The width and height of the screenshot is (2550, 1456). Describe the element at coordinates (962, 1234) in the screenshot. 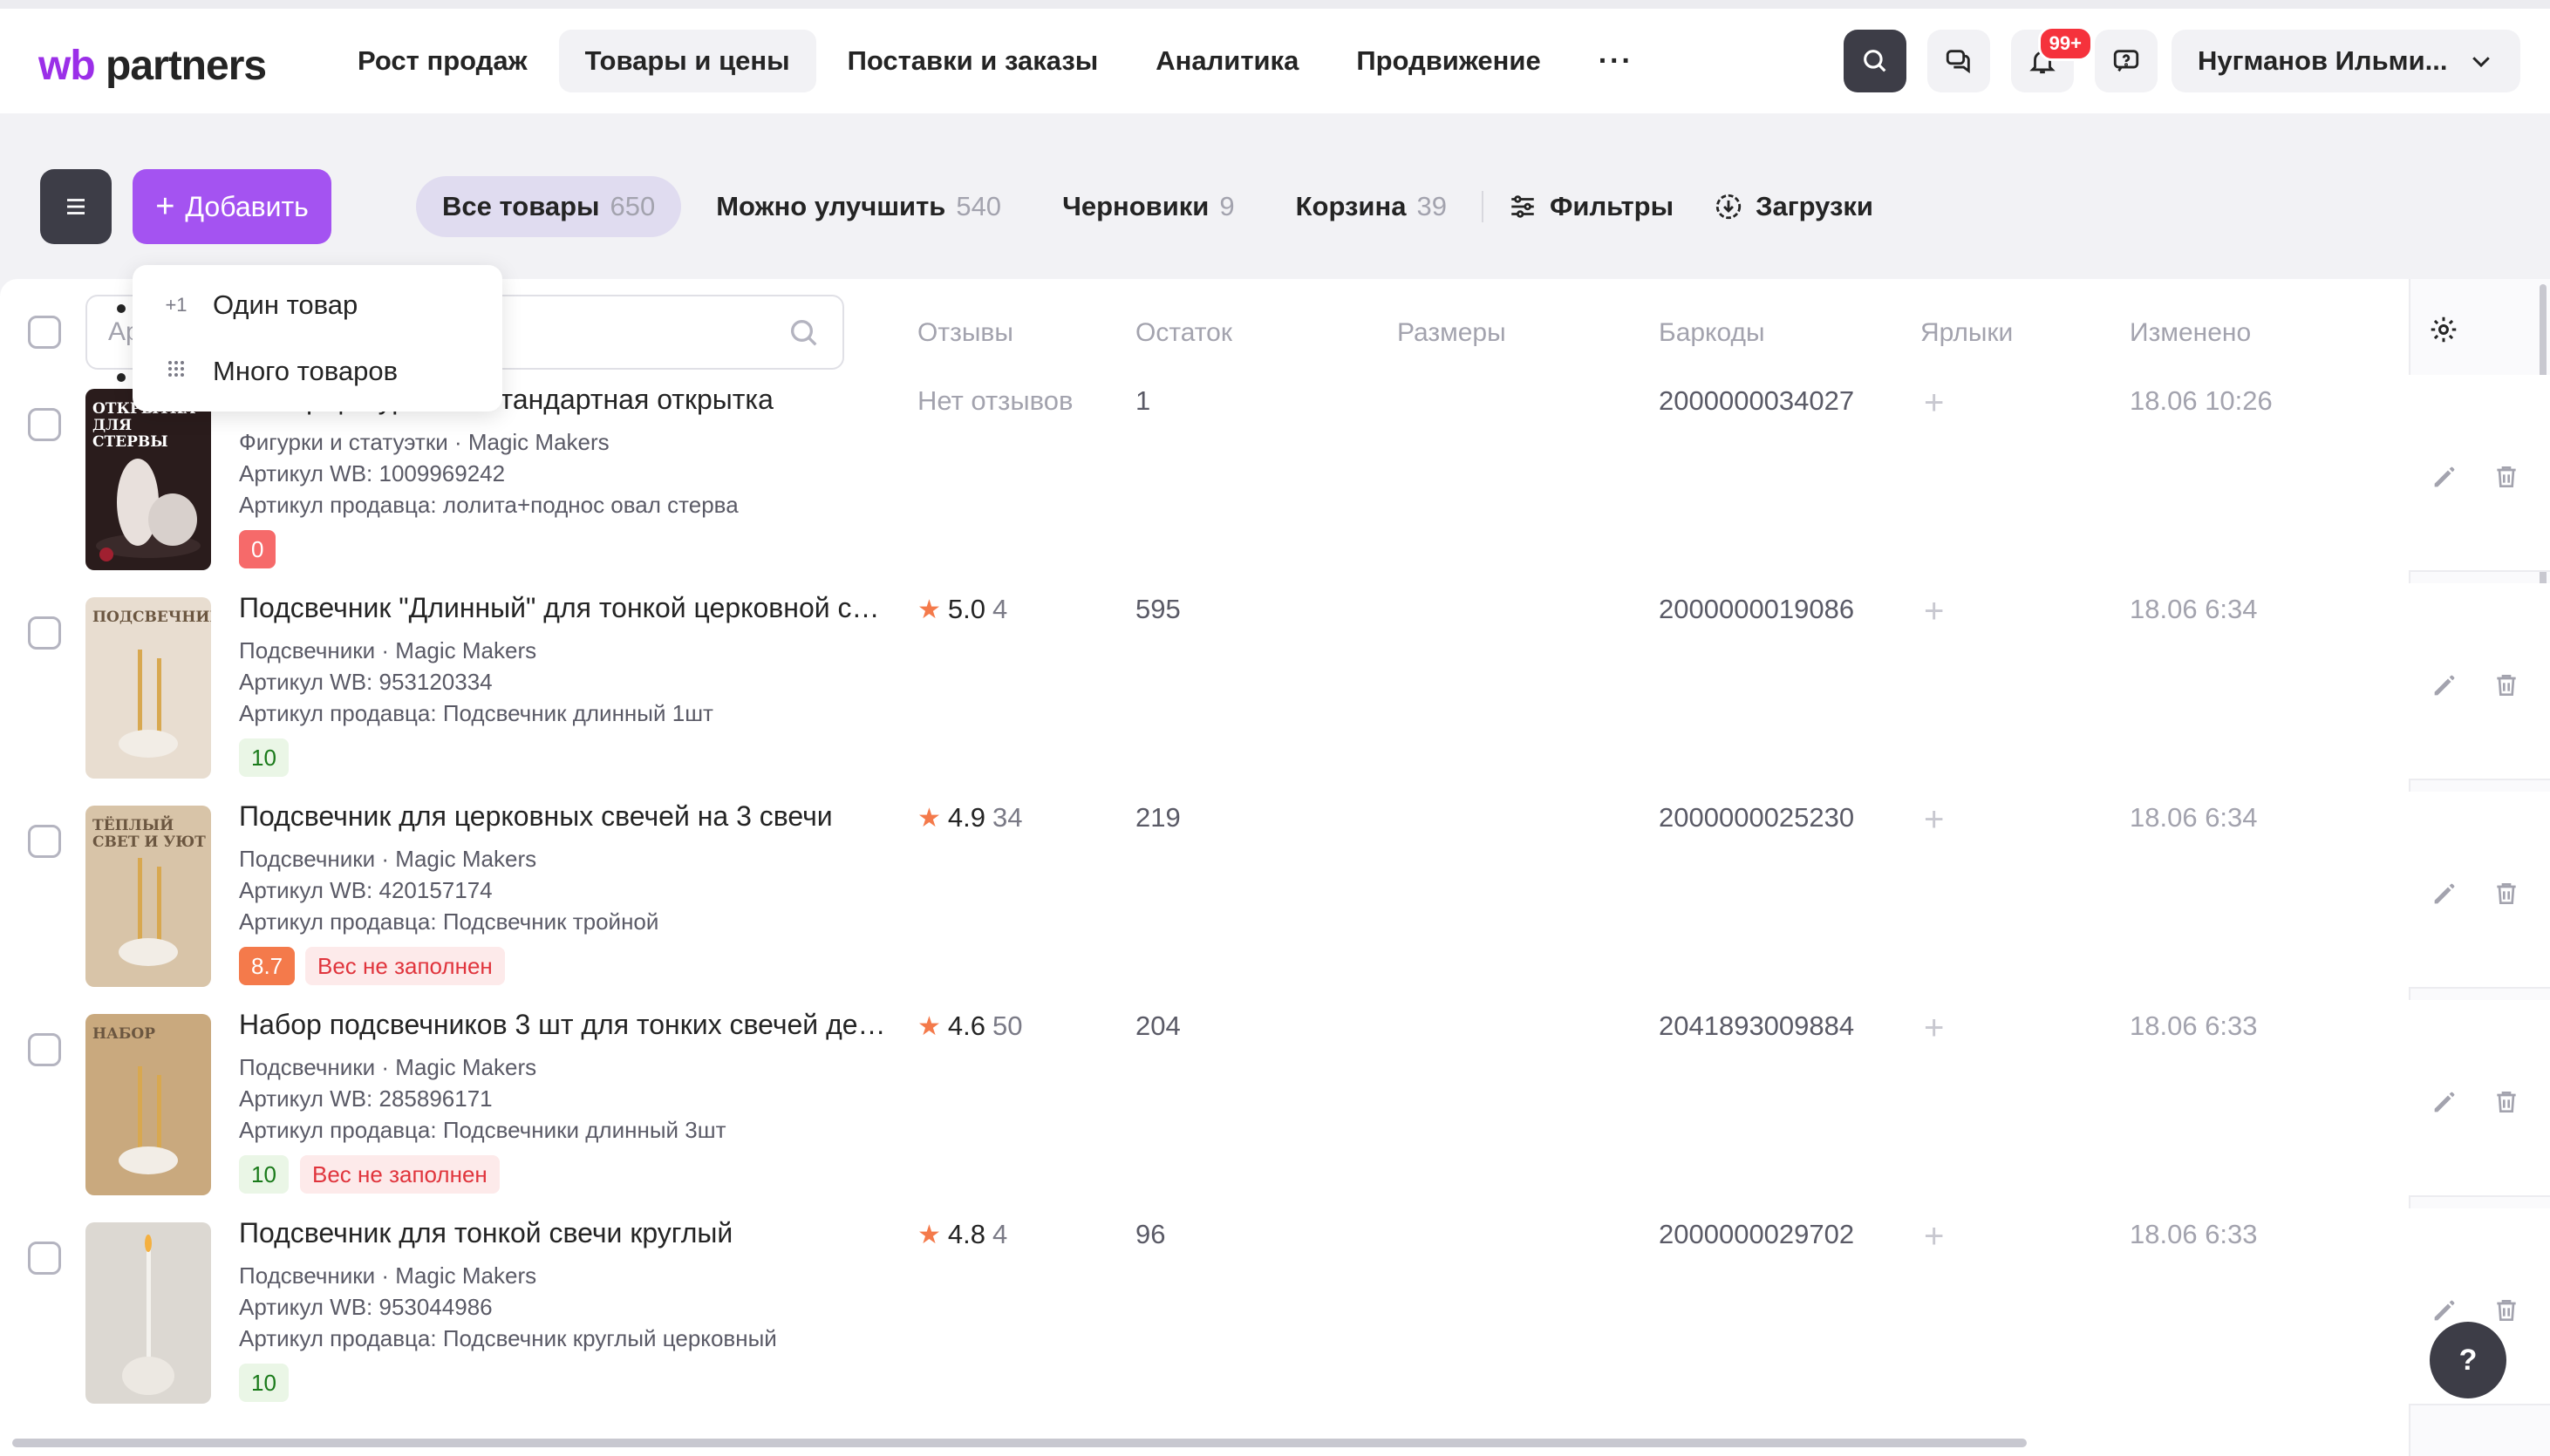

I see `rating: ★ 4.8 4` at that location.